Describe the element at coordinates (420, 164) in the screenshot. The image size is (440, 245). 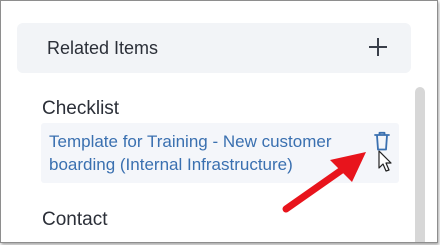
I see `scrollbar` at that location.